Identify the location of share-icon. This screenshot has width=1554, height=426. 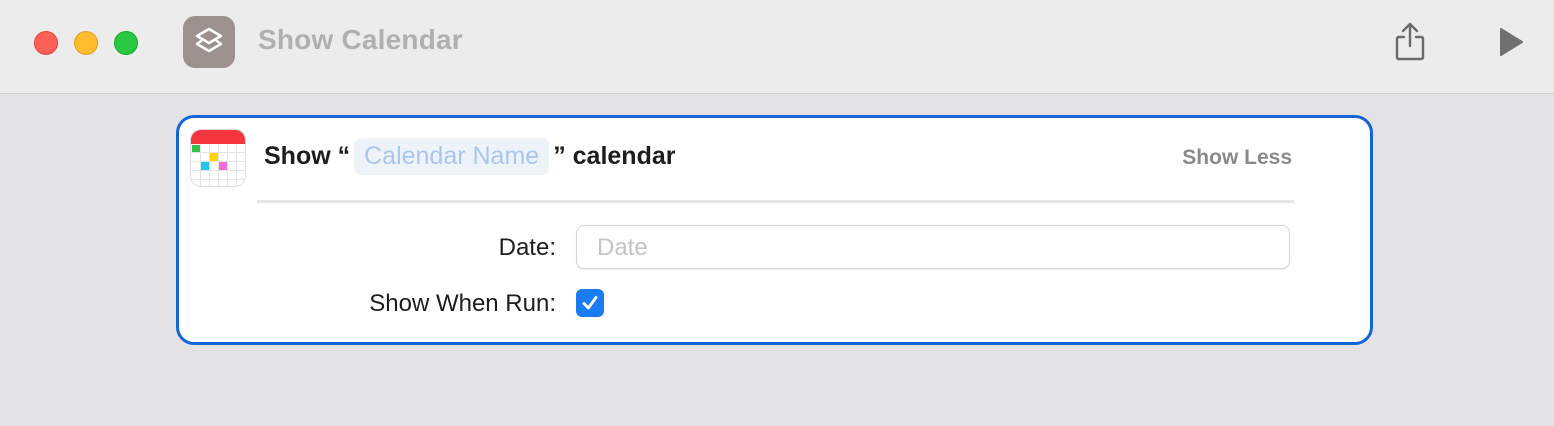
(1410, 41).